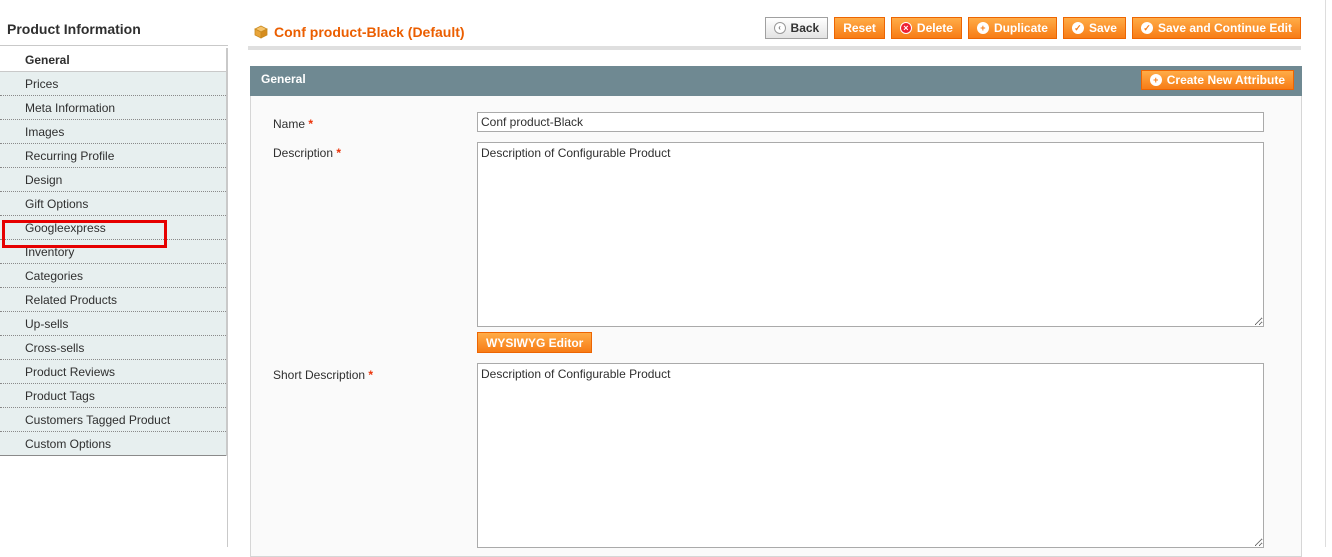 This screenshot has width=1332, height=557. What do you see at coordinates (1102, 28) in the screenshot?
I see `save-label: Save` at bounding box center [1102, 28].